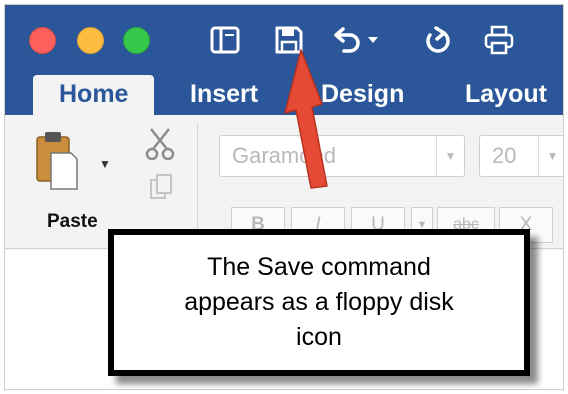 This screenshot has height=394, width=568. Describe the element at coordinates (342, 156) in the screenshot. I see `font-name-box: Garamond ▼` at that location.